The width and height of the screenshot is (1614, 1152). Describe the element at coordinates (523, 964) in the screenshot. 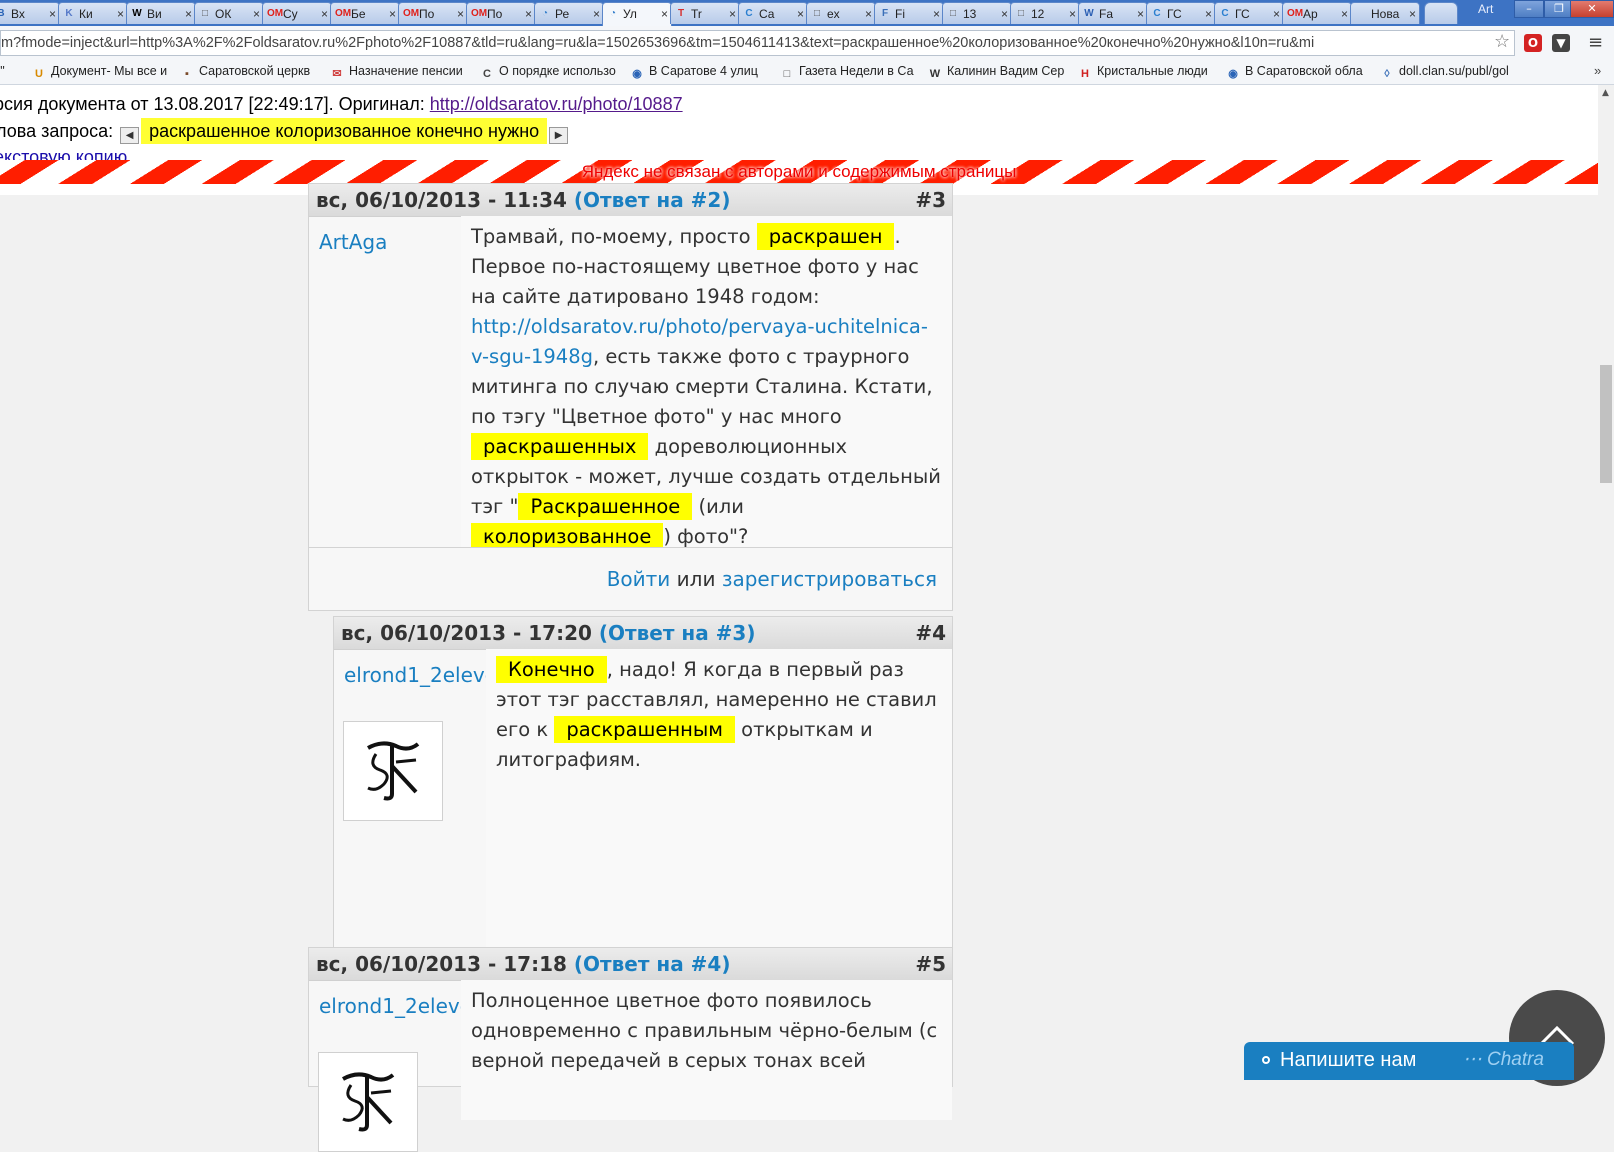

I see `comment-date: вс, 06/10/2013 - 17:18 (Ответ на #4)` at that location.